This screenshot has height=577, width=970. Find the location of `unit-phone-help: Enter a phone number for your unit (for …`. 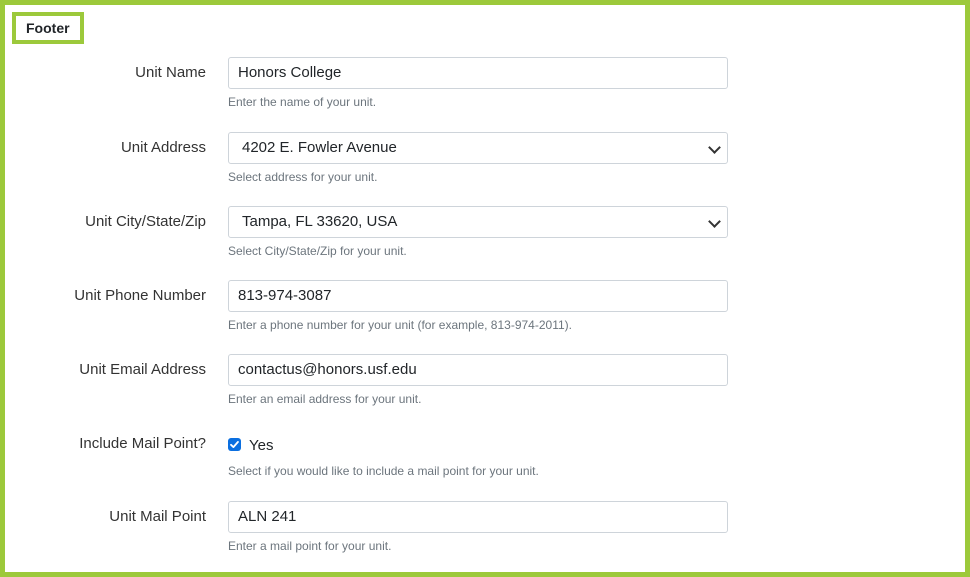

unit-phone-help: Enter a phone number for your unit (for … is located at coordinates (400, 325).